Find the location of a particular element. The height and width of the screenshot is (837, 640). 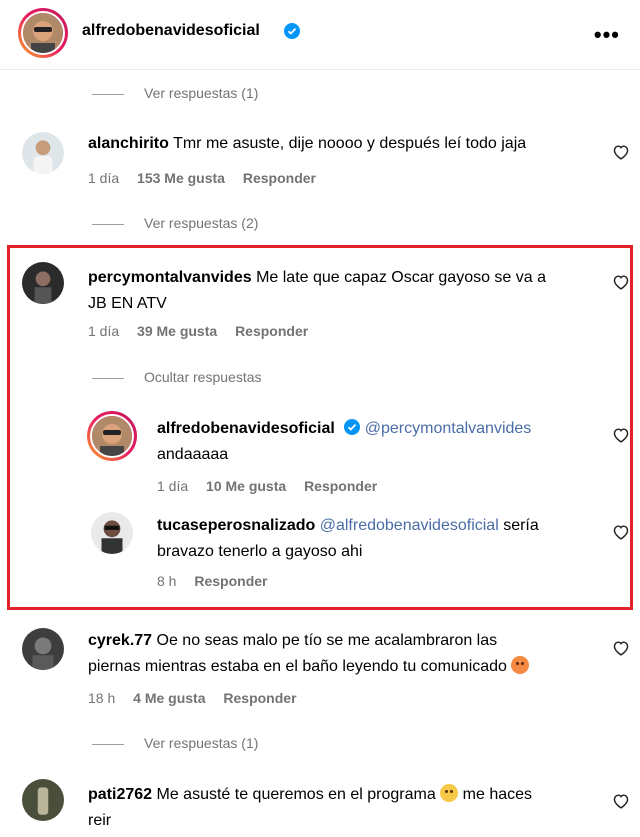

likes-count: 4 Me gusta is located at coordinates (169, 698).